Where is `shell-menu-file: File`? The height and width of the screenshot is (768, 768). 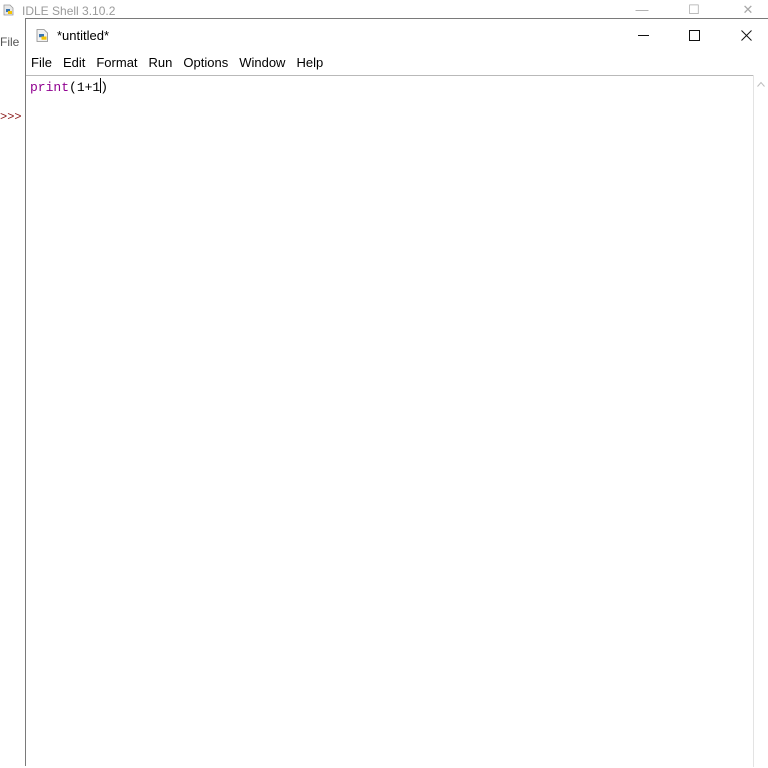
shell-menu-file: File is located at coordinates (9, 42).